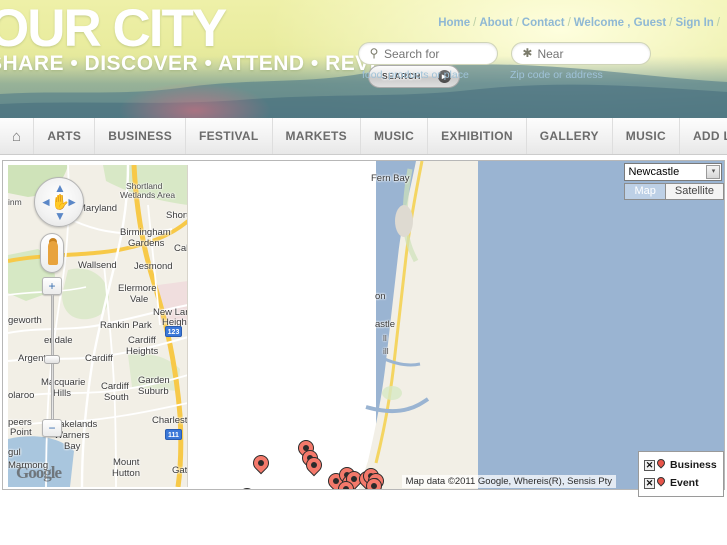 Image resolution: width=727 pixels, height=545 pixels. I want to click on nav-item-home: ⌂, so click(17, 136).